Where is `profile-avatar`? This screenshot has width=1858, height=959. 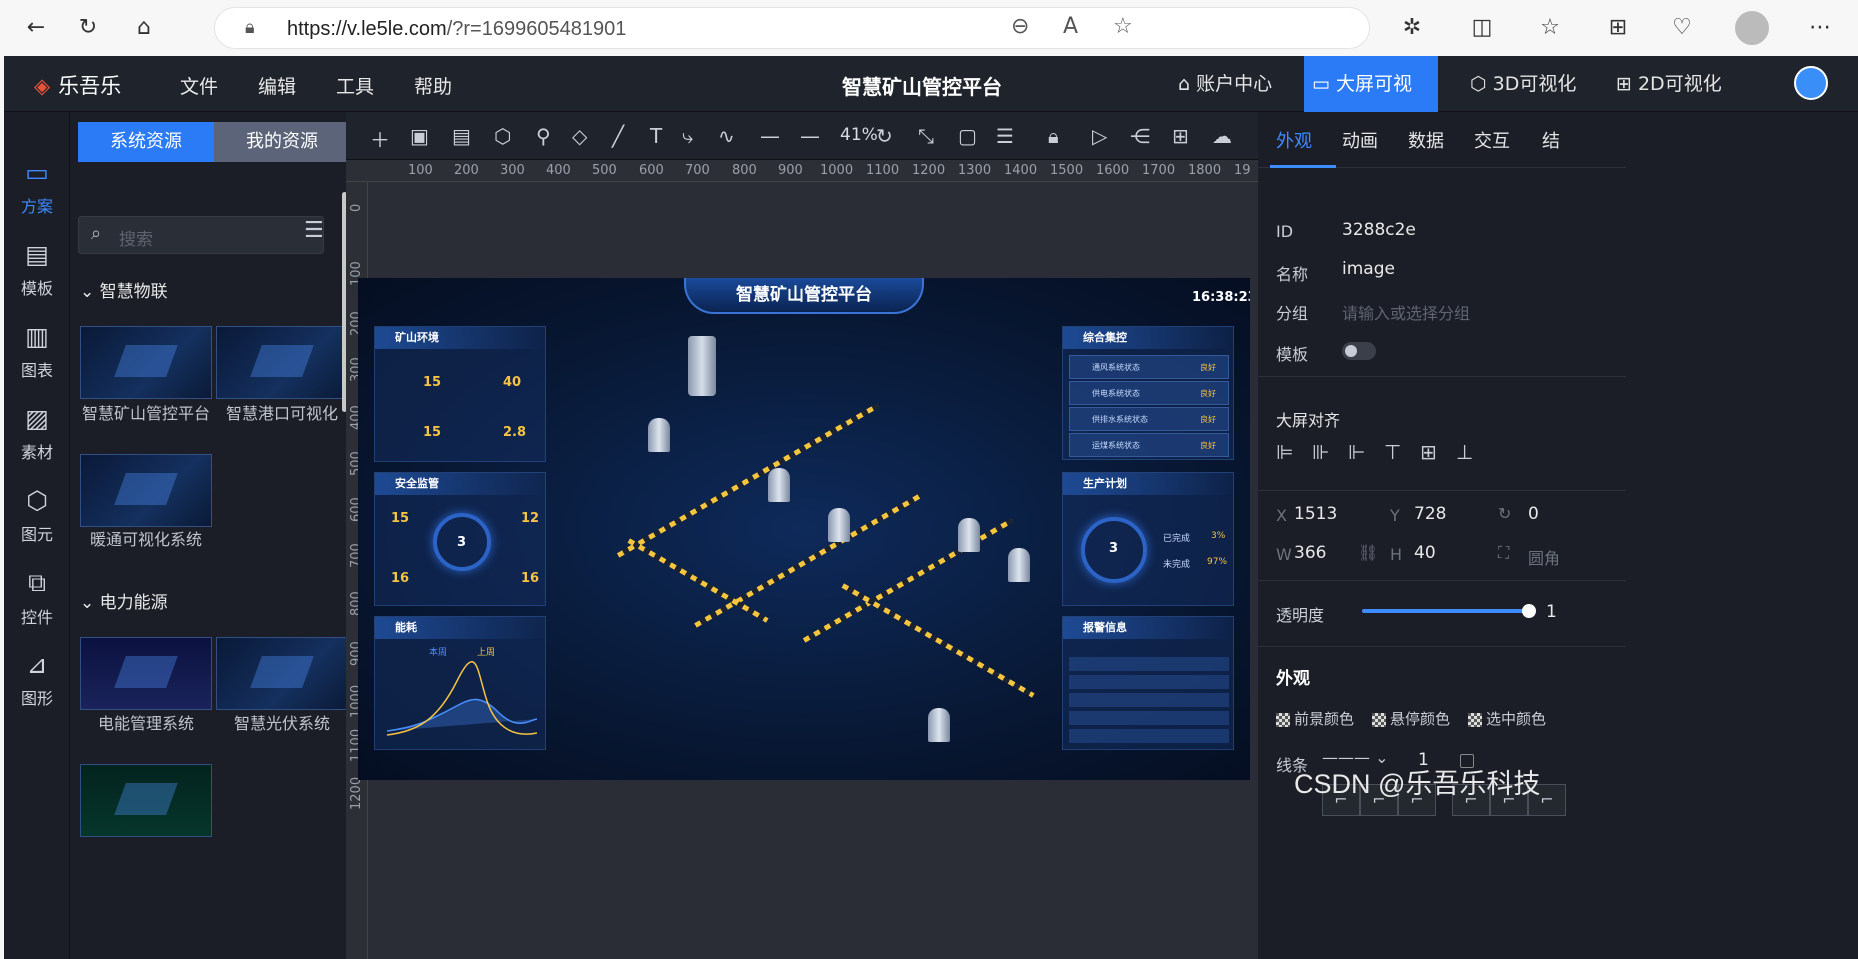 profile-avatar is located at coordinates (1752, 28).